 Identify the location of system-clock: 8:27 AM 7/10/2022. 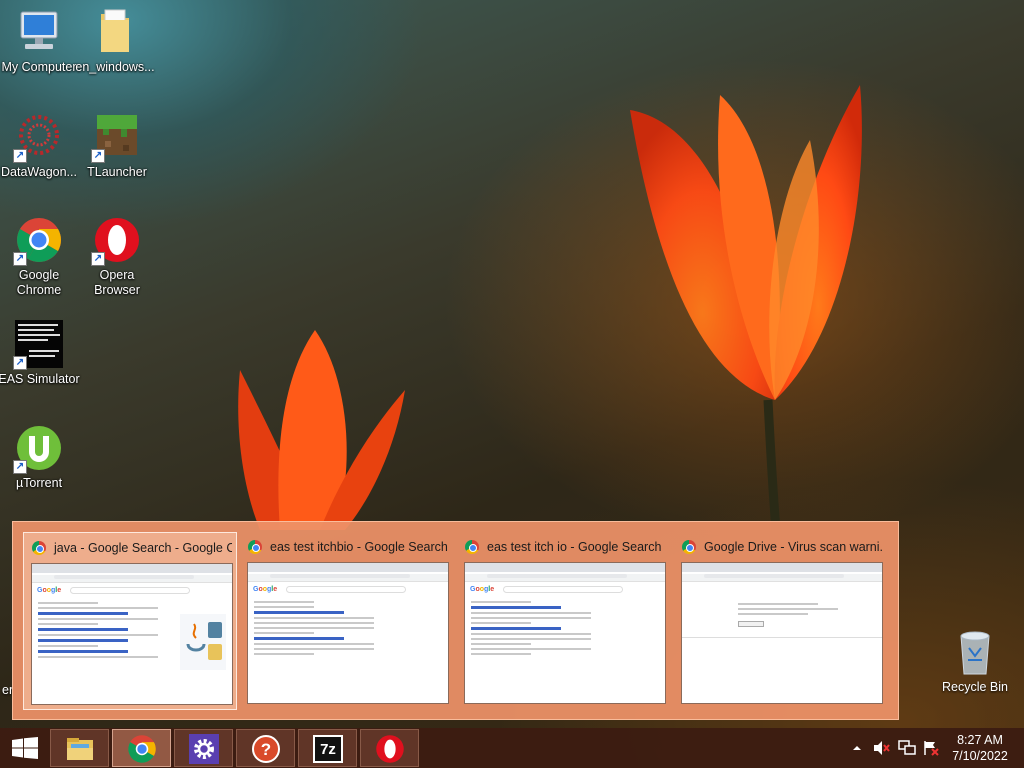
(980, 748).